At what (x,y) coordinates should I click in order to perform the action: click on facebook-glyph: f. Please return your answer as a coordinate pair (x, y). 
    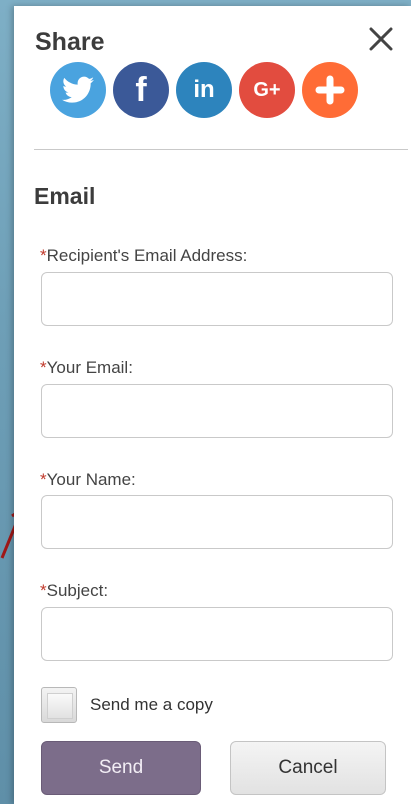
    Looking at the image, I should click on (141, 90).